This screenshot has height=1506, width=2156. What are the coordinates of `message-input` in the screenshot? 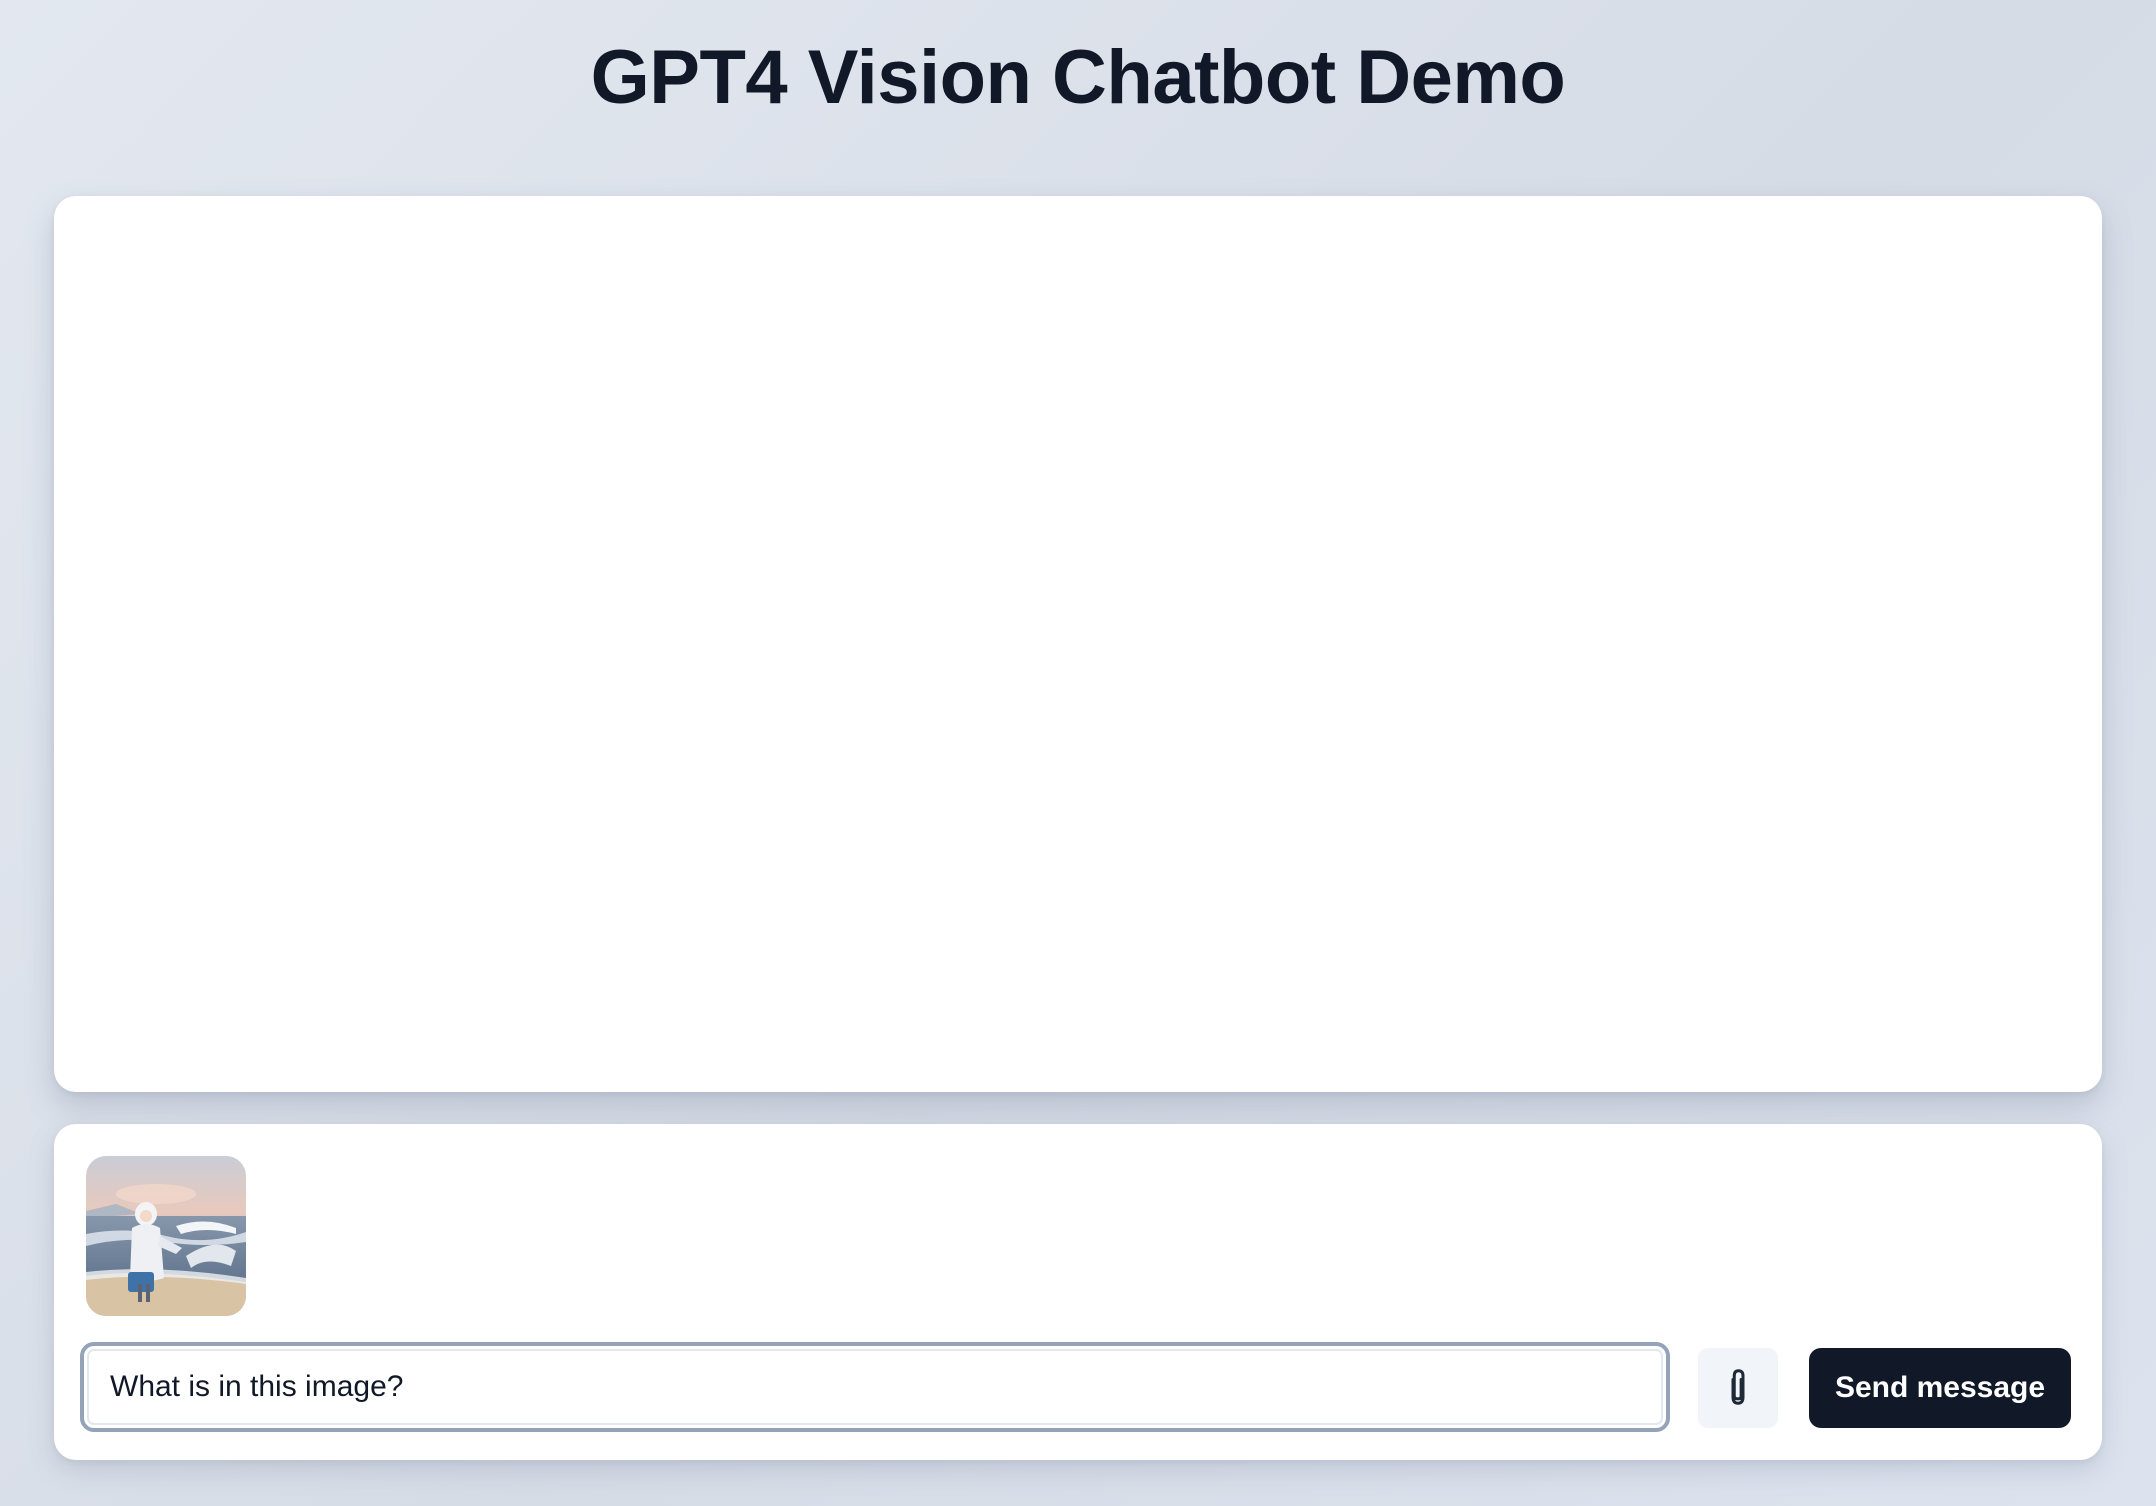 It's located at (875, 1387).